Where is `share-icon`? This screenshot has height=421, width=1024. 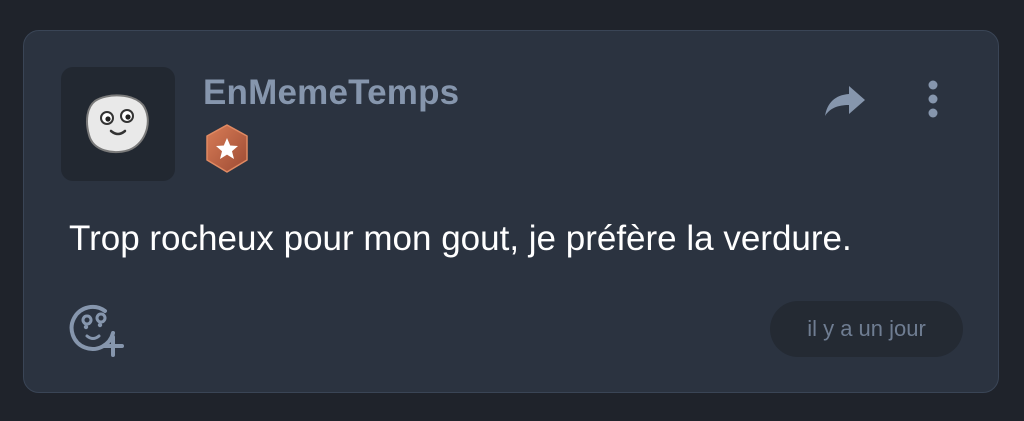
share-icon is located at coordinates (845, 101).